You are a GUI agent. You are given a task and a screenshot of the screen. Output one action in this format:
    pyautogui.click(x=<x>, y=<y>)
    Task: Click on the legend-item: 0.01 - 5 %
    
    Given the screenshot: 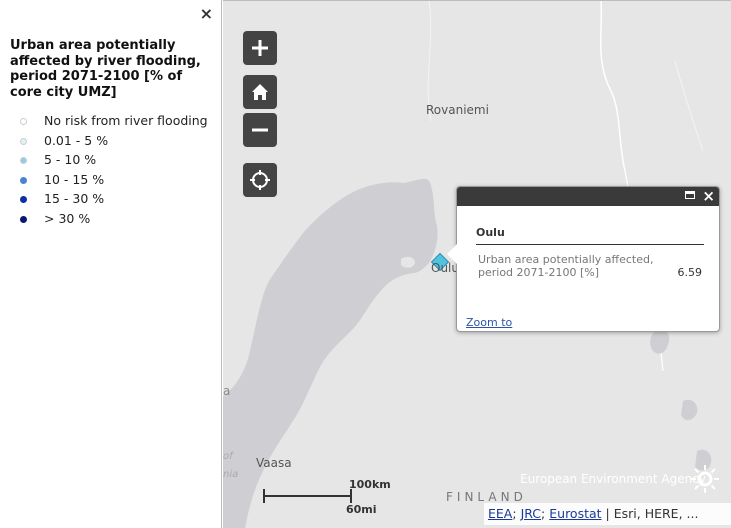 What is the action you would take?
    pyautogui.click(x=115, y=140)
    